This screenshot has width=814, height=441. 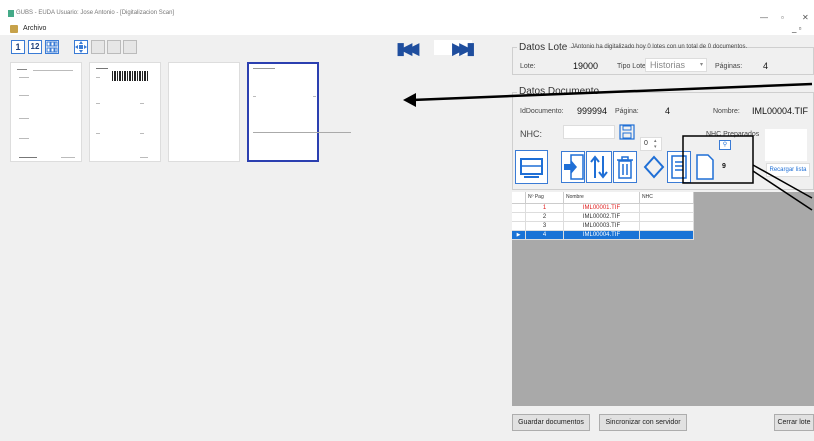 I want to click on annotation-arrow, so click(x=608, y=94).